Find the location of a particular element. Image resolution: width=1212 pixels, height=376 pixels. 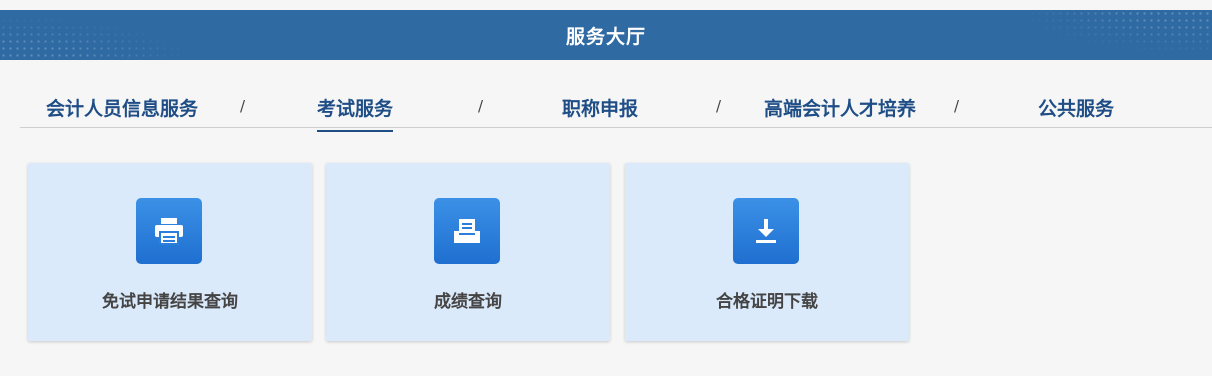

card-exemption-result-query: 免试申请结果查询 is located at coordinates (170, 252).